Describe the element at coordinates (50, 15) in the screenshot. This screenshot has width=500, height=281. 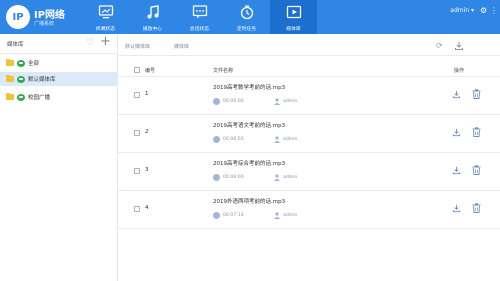
I see `app-title: IP网络` at that location.